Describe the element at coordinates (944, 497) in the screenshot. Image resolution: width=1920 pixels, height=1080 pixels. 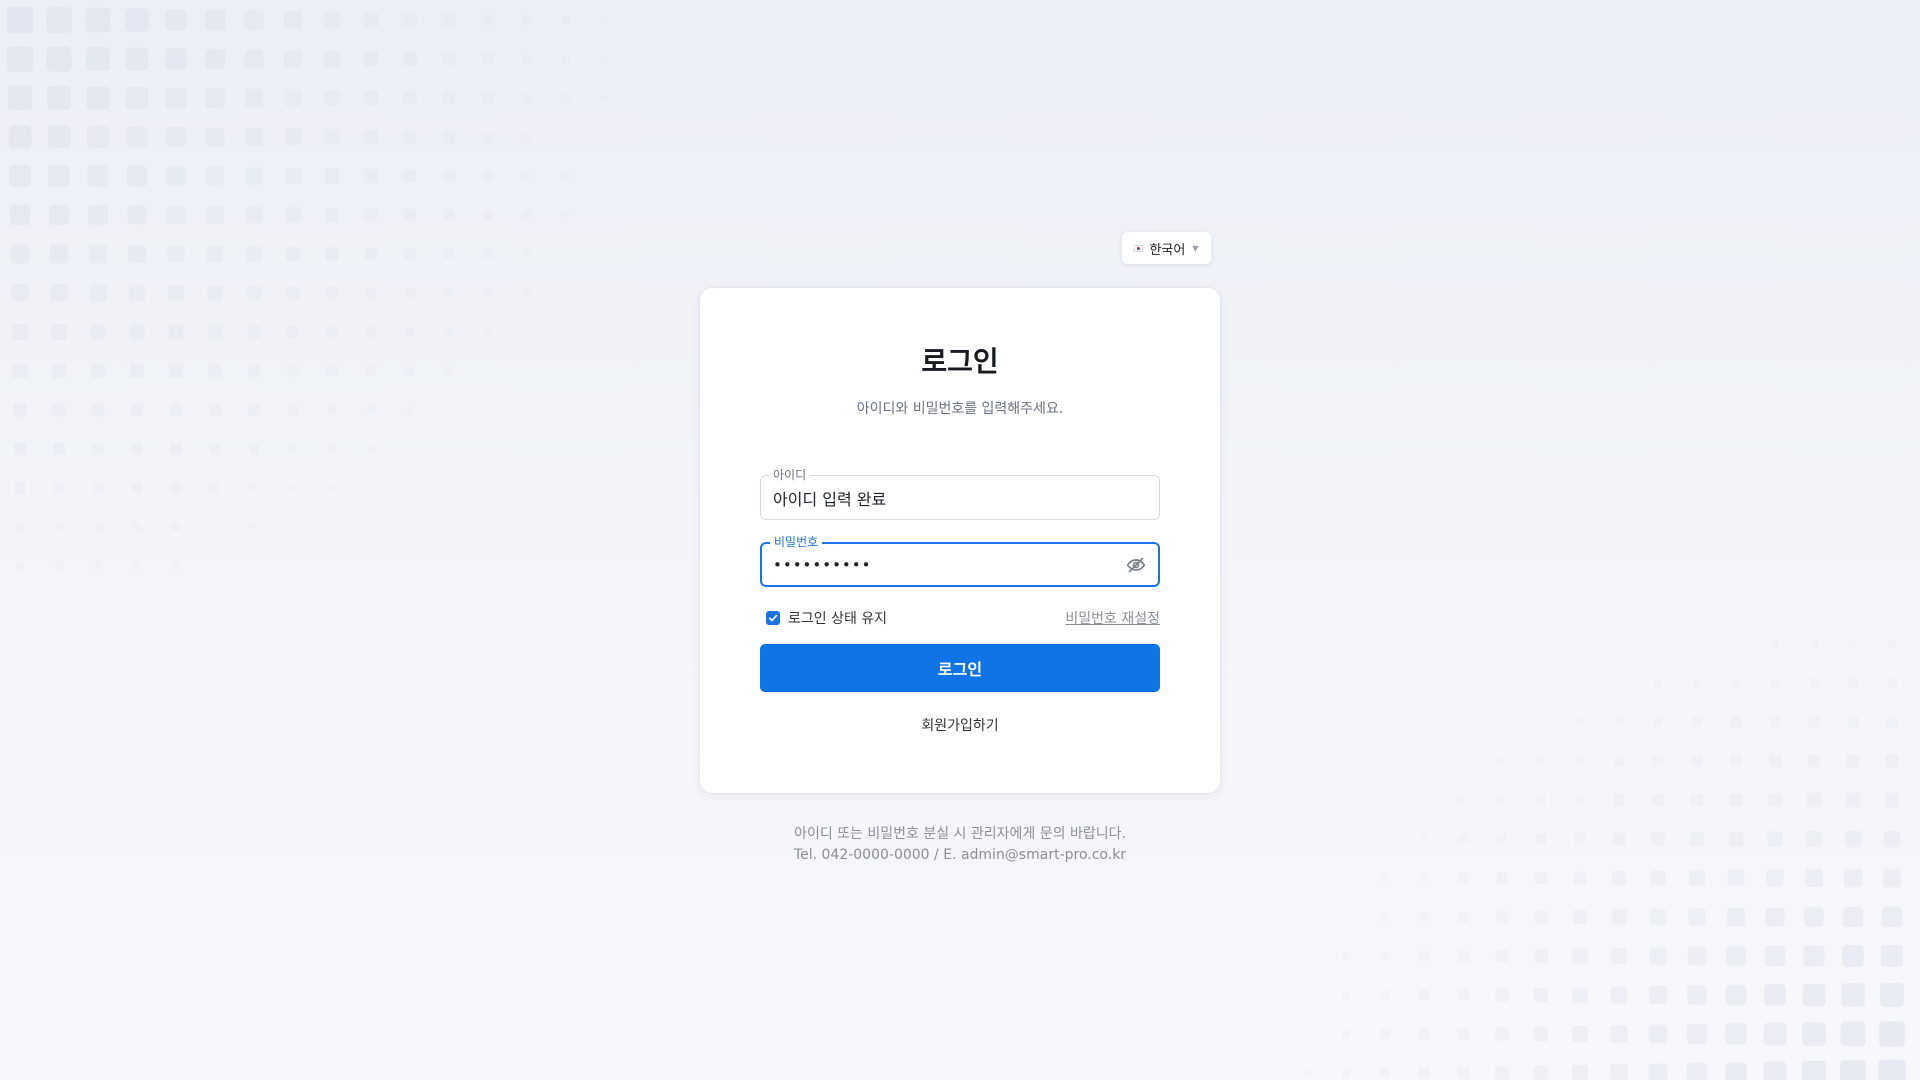
I see `id-input` at that location.